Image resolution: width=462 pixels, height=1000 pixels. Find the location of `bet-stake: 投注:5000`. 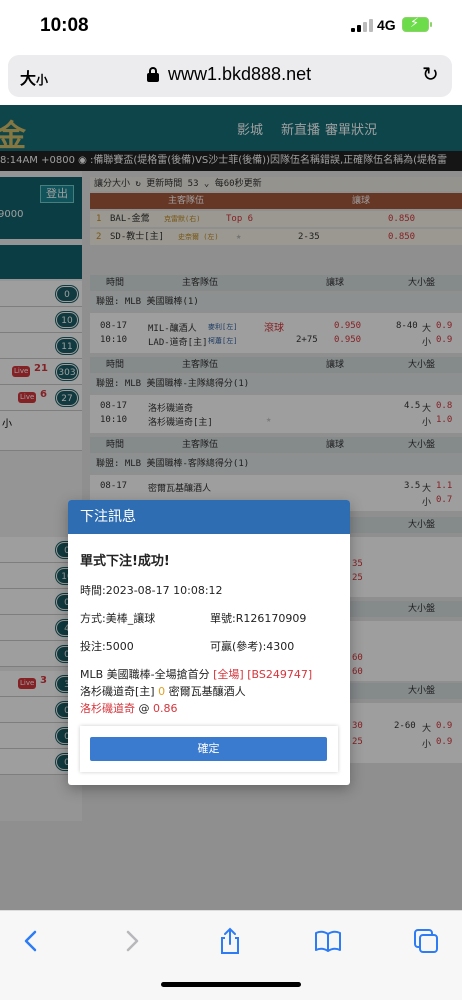

bet-stake: 投注:5000 is located at coordinates (107, 646).